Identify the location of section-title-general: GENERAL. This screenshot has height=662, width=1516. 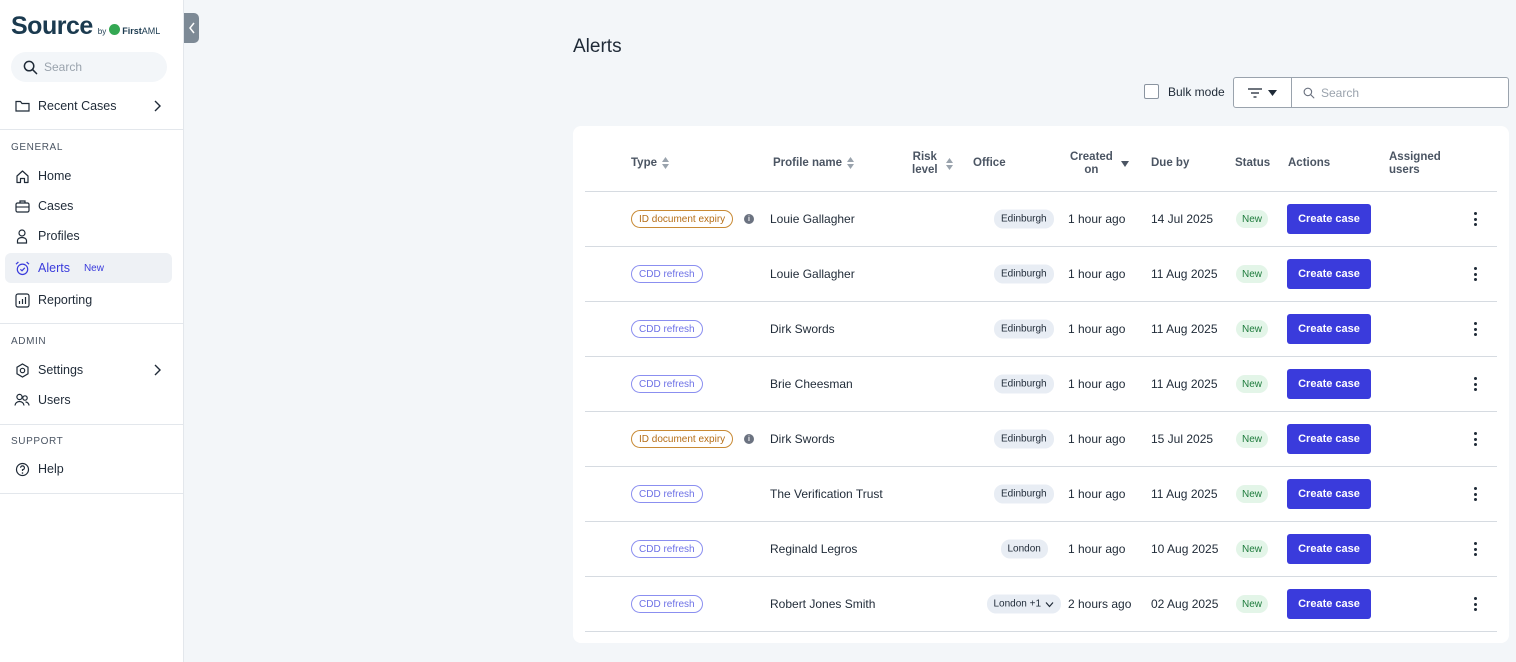
(37, 147).